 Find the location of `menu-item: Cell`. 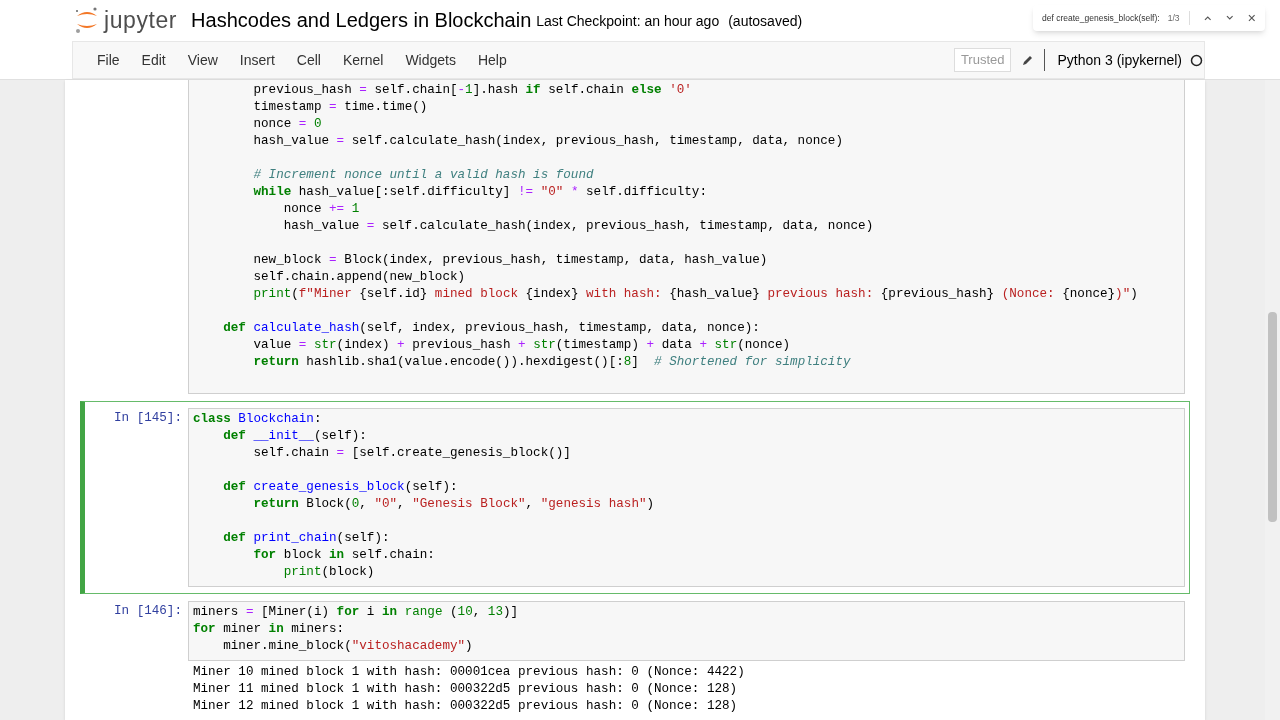

menu-item: Cell is located at coordinates (308, 60).